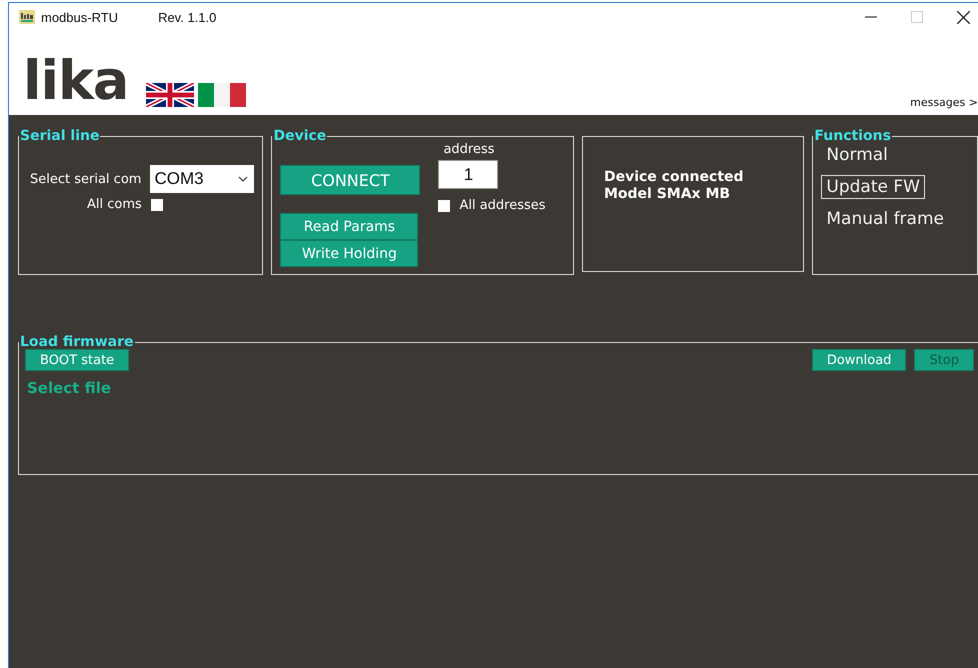 This screenshot has width=978, height=668. I want to click on port-dropdown: COM3, so click(202, 179).